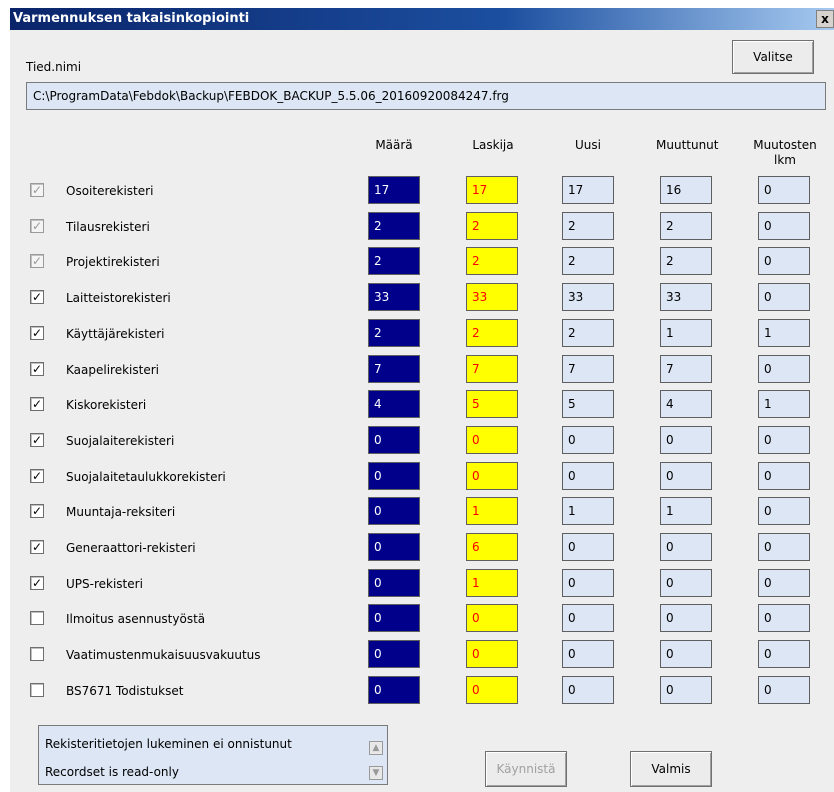 This screenshot has width=834, height=792. I want to click on counter-box: 17, so click(492, 190).